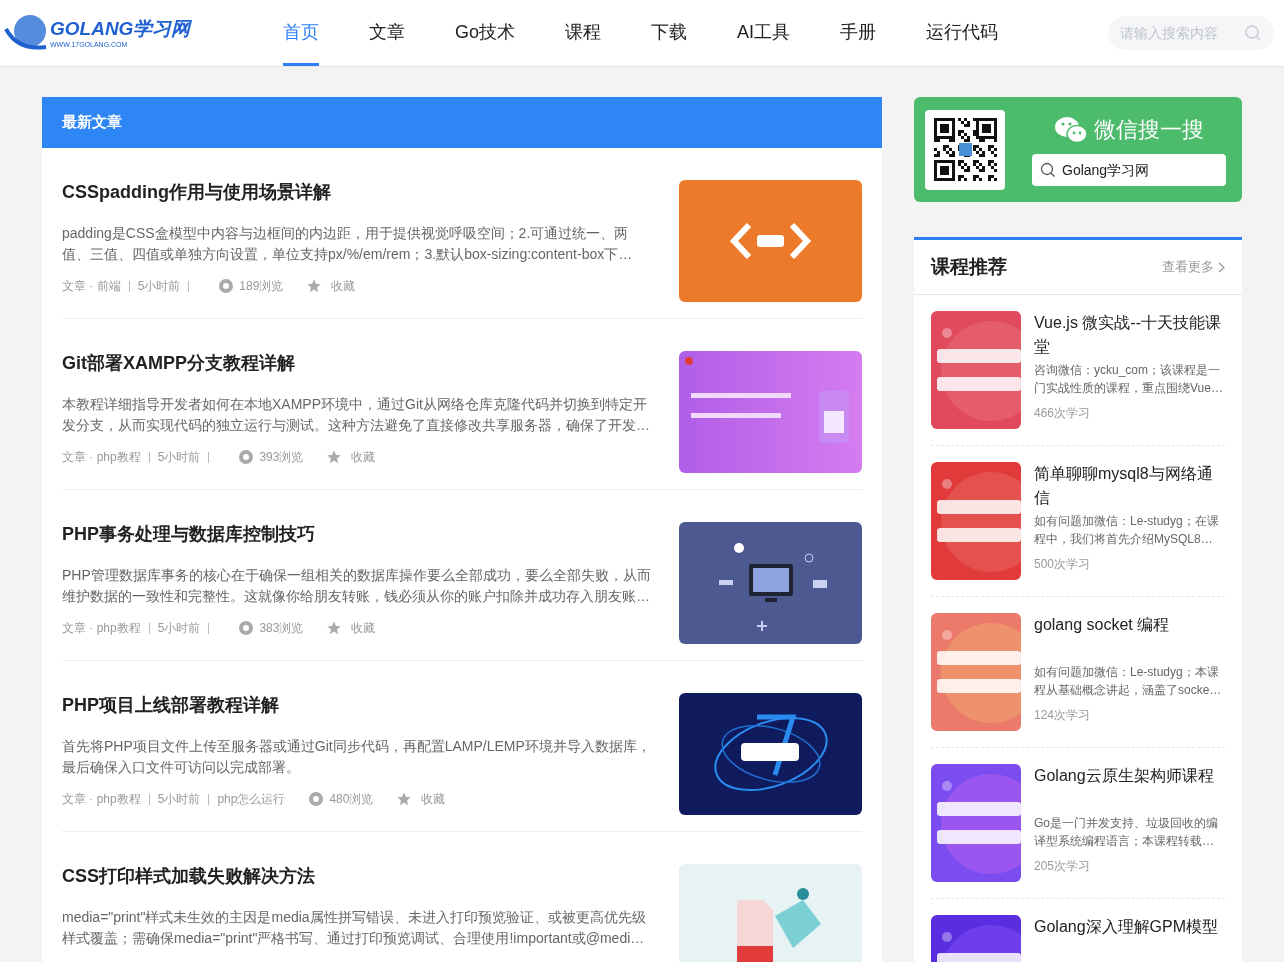 This screenshot has width=1284, height=962. Describe the element at coordinates (1129, 938) in the screenshot. I see `course-title: Golang深入理解GPM模型` at that location.